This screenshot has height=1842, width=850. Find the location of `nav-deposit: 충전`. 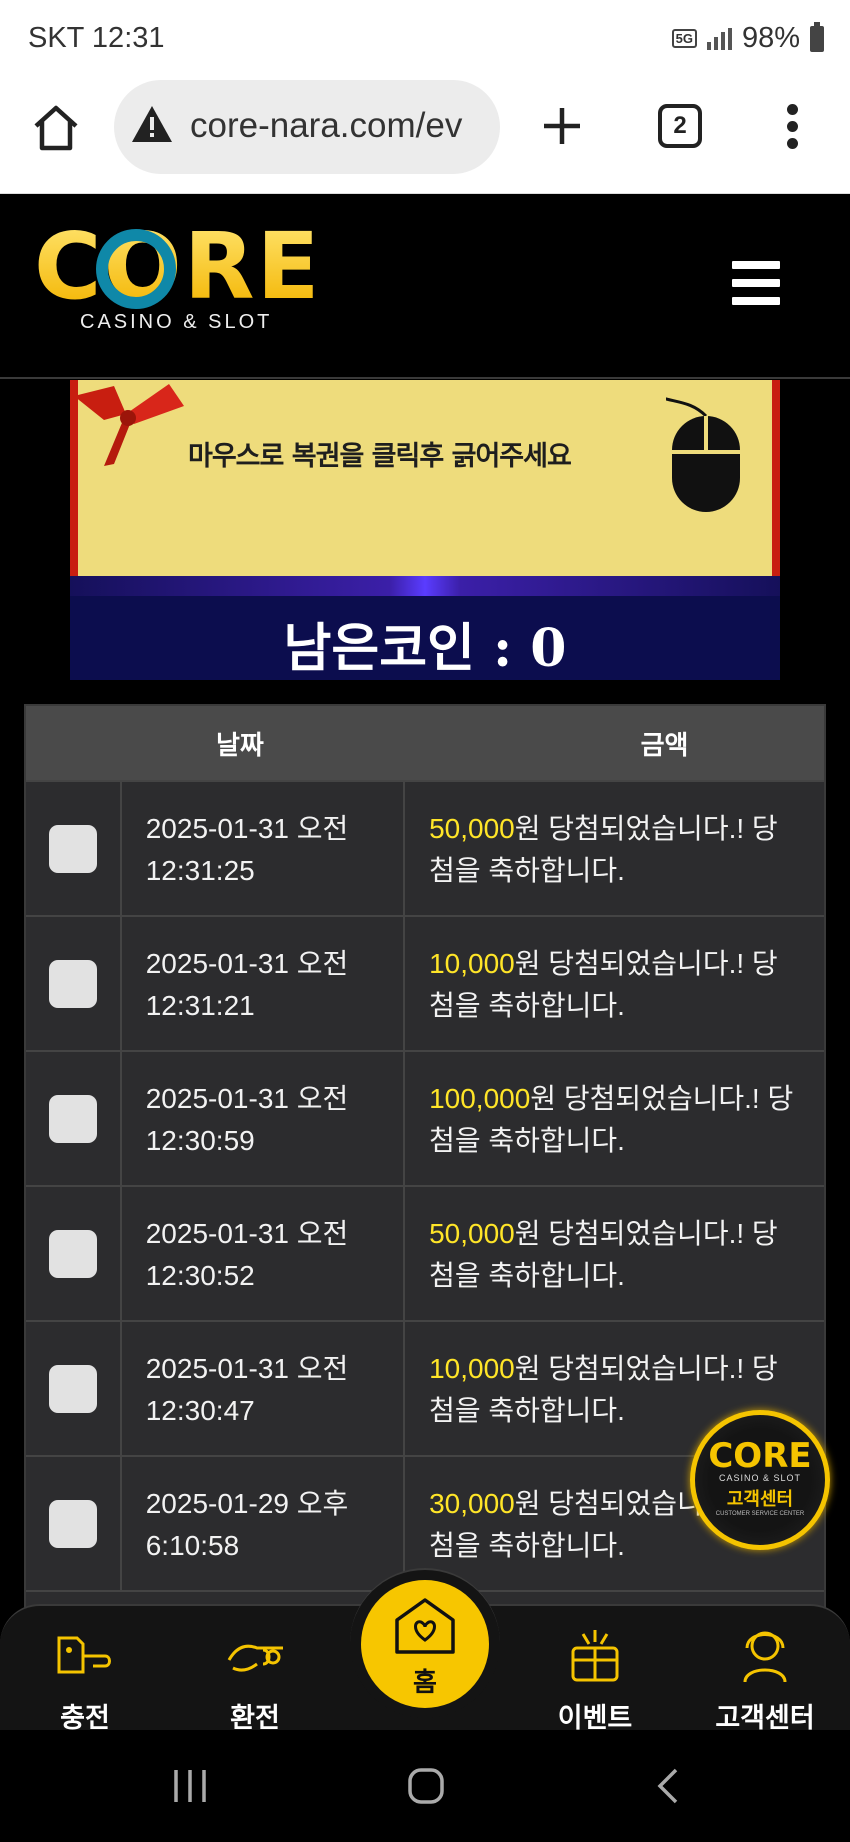

nav-deposit: 충전 is located at coordinates (85, 1679).